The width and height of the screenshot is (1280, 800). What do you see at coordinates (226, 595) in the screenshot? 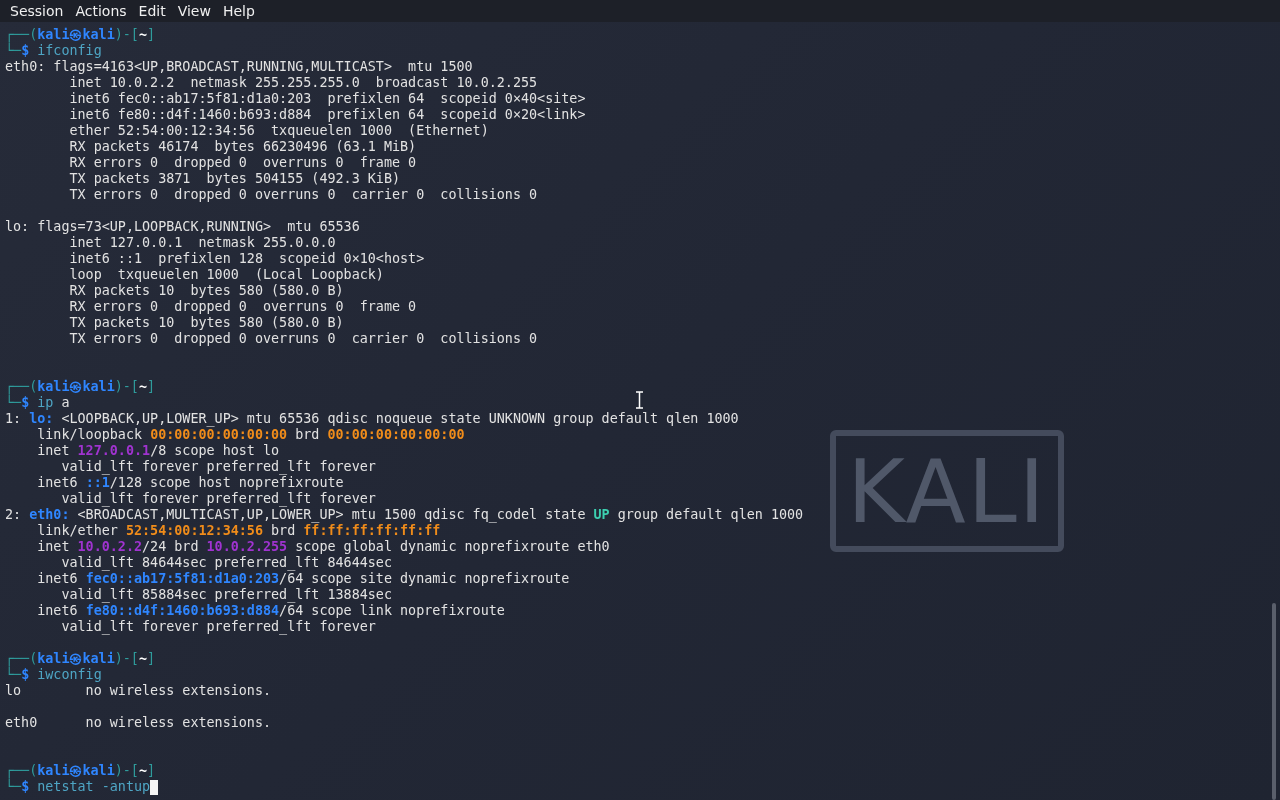
I see `terminal-line: valid_lft 85884sec preferred_lft 13884sec` at bounding box center [226, 595].